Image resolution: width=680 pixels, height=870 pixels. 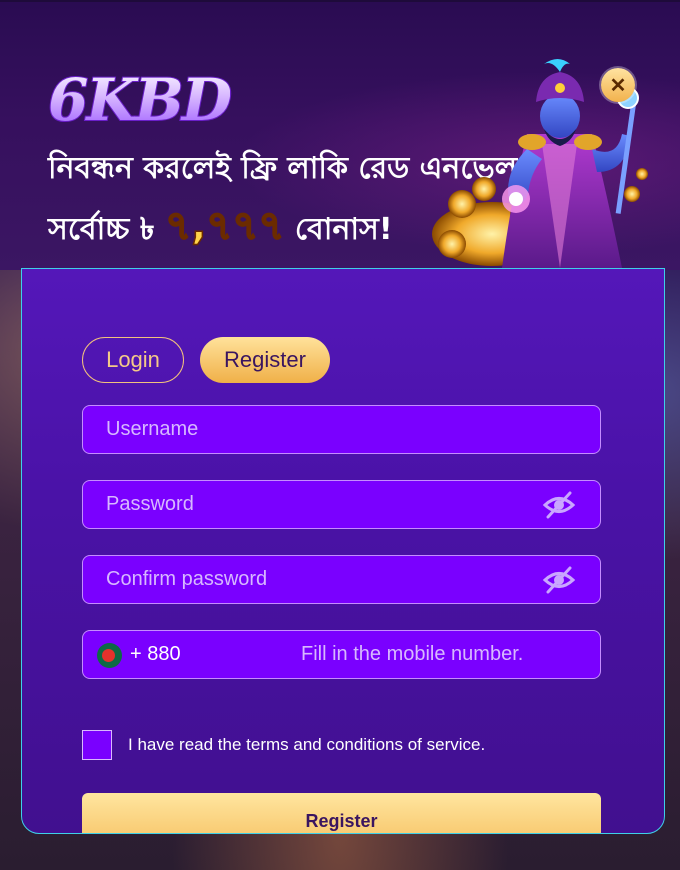 I want to click on auth-tabs: Login Register, so click(x=206, y=360).